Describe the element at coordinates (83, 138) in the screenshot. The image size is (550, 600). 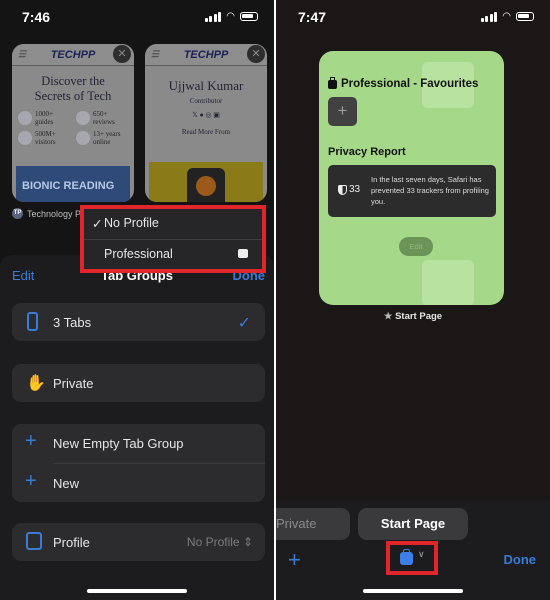
I see `online-icon` at that location.